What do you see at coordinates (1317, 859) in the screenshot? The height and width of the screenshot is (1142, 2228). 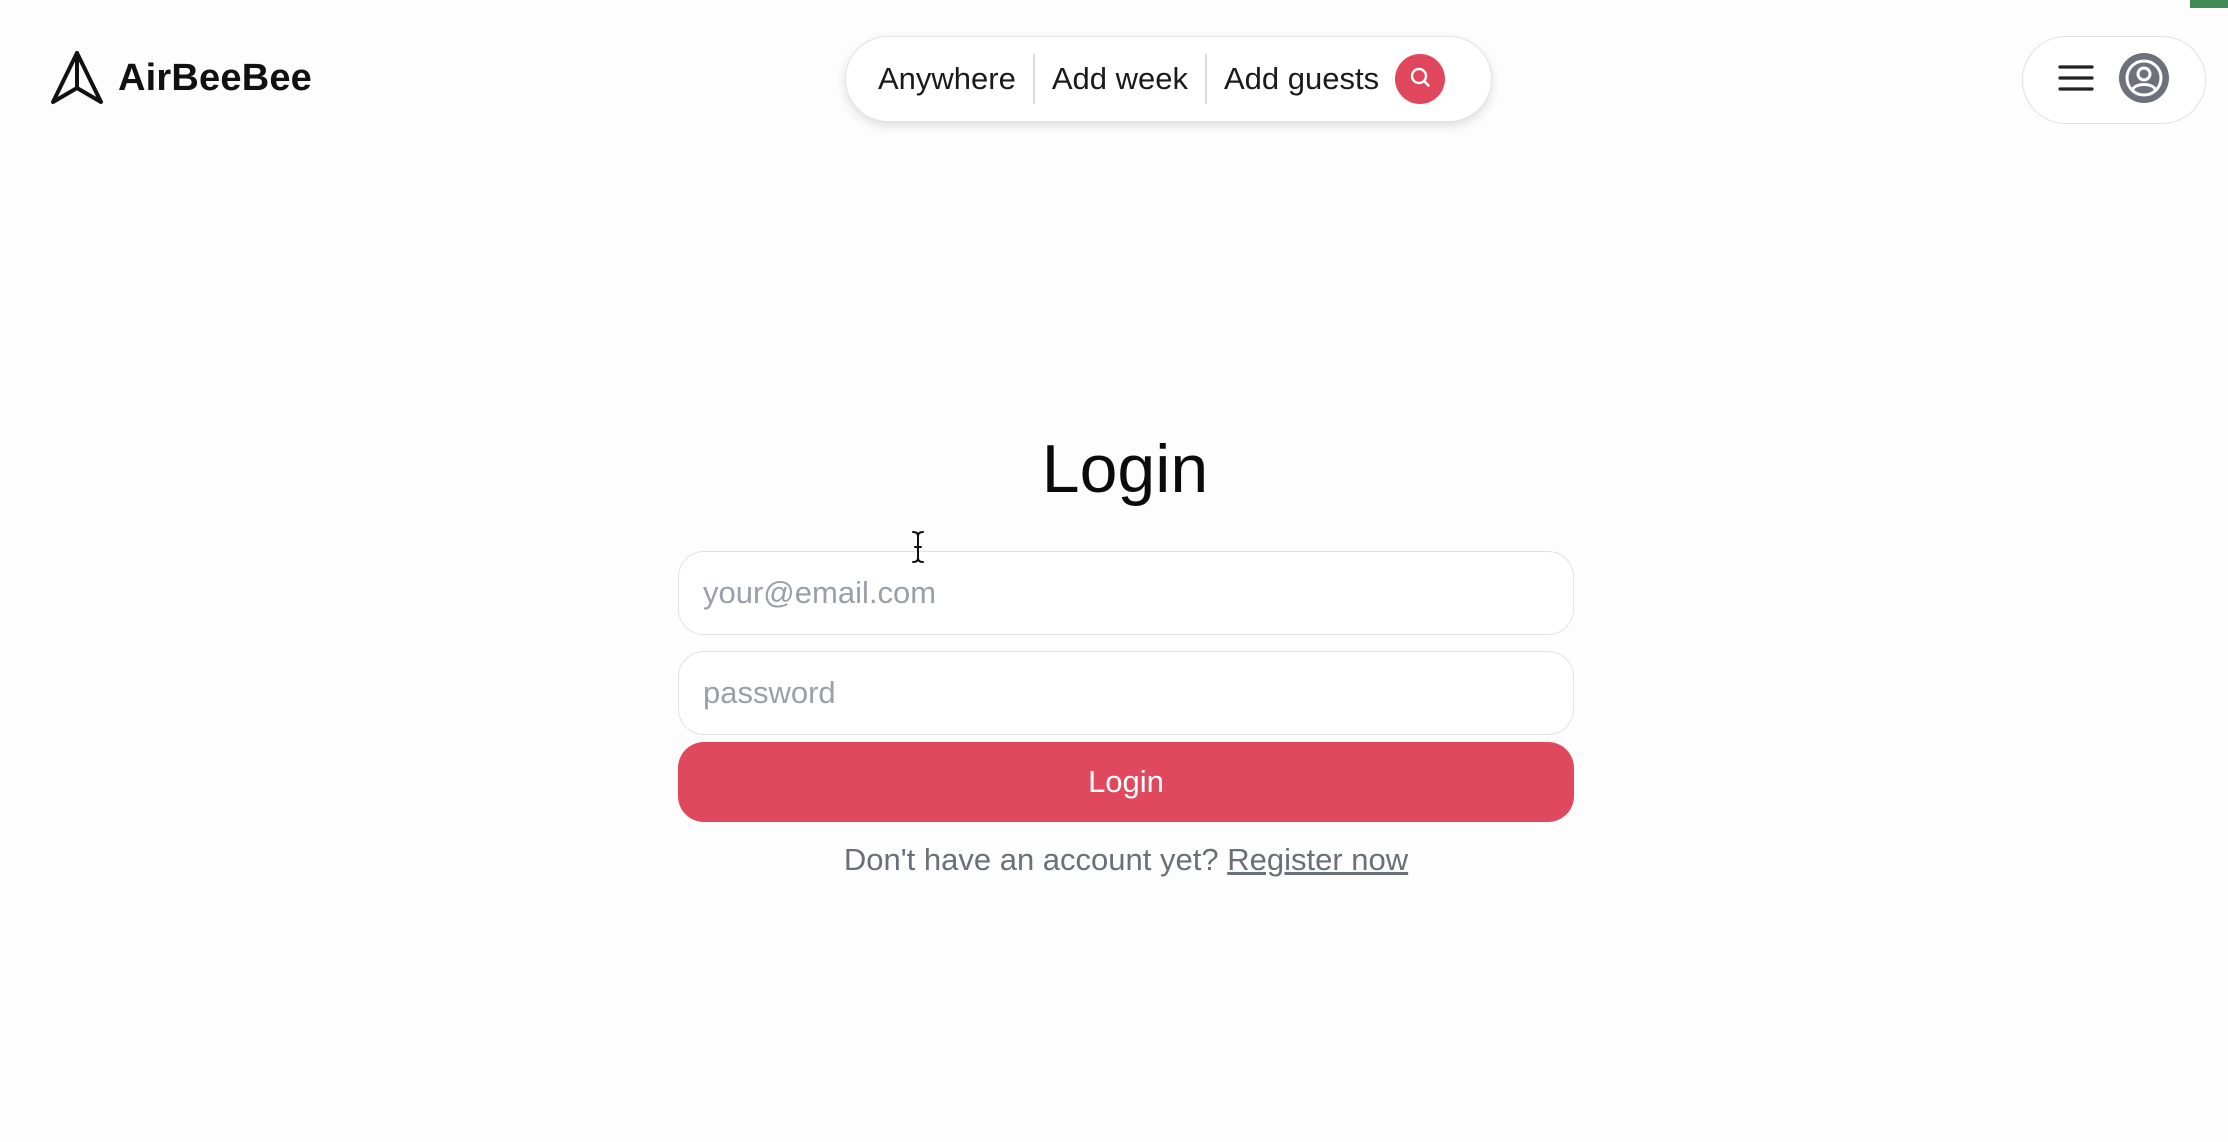 I see `register-link: Register now` at bounding box center [1317, 859].